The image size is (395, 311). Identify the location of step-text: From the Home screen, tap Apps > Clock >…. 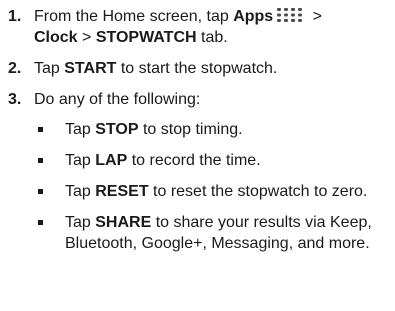
(178, 27).